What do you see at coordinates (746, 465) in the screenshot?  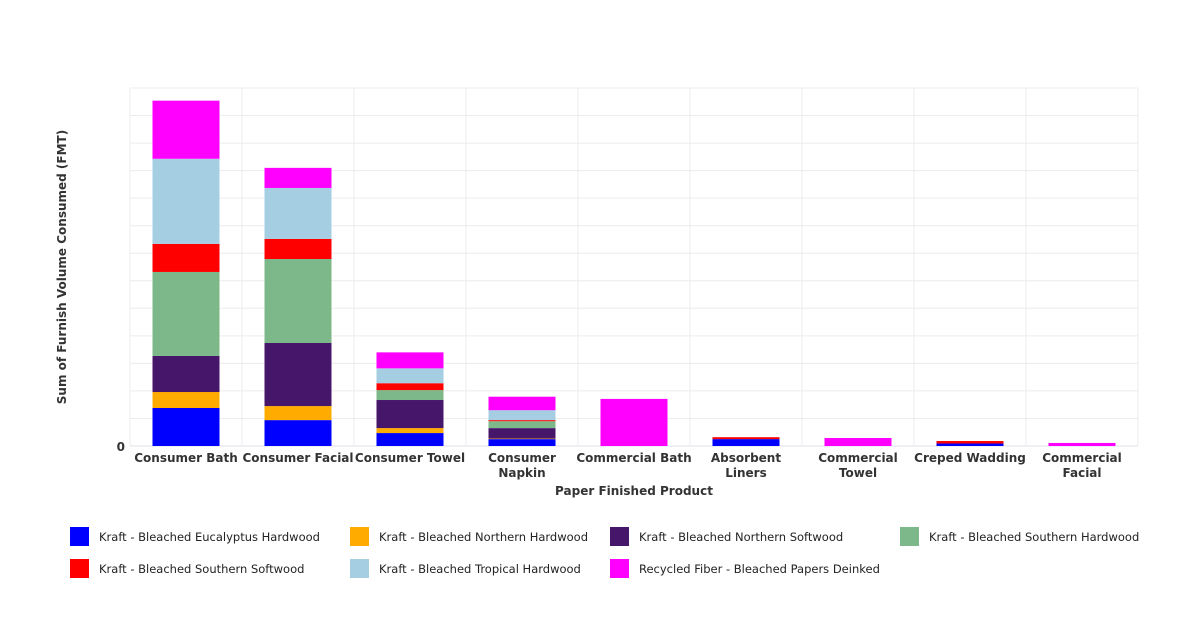 I see `x-tick-label: Absorbent Liners` at bounding box center [746, 465].